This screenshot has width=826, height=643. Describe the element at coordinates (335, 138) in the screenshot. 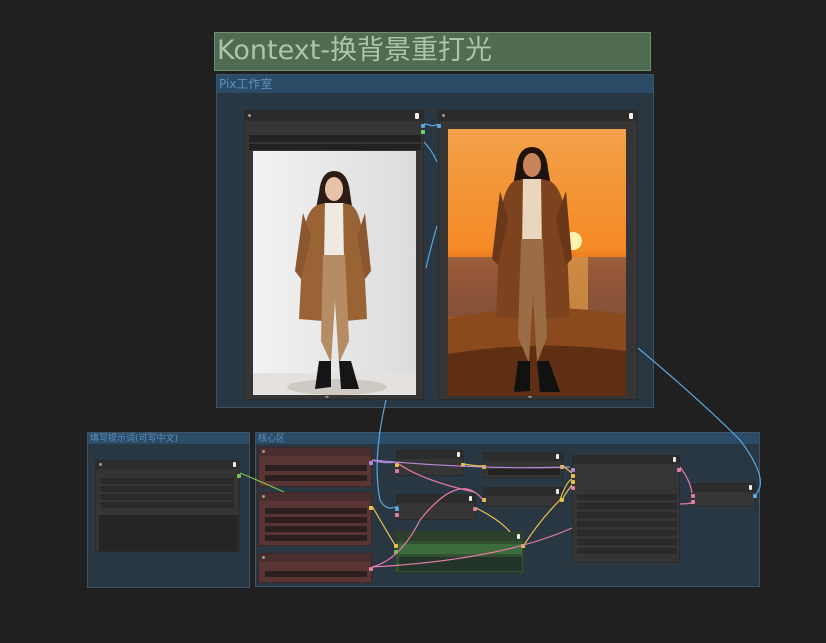

I see `image-select-field` at that location.